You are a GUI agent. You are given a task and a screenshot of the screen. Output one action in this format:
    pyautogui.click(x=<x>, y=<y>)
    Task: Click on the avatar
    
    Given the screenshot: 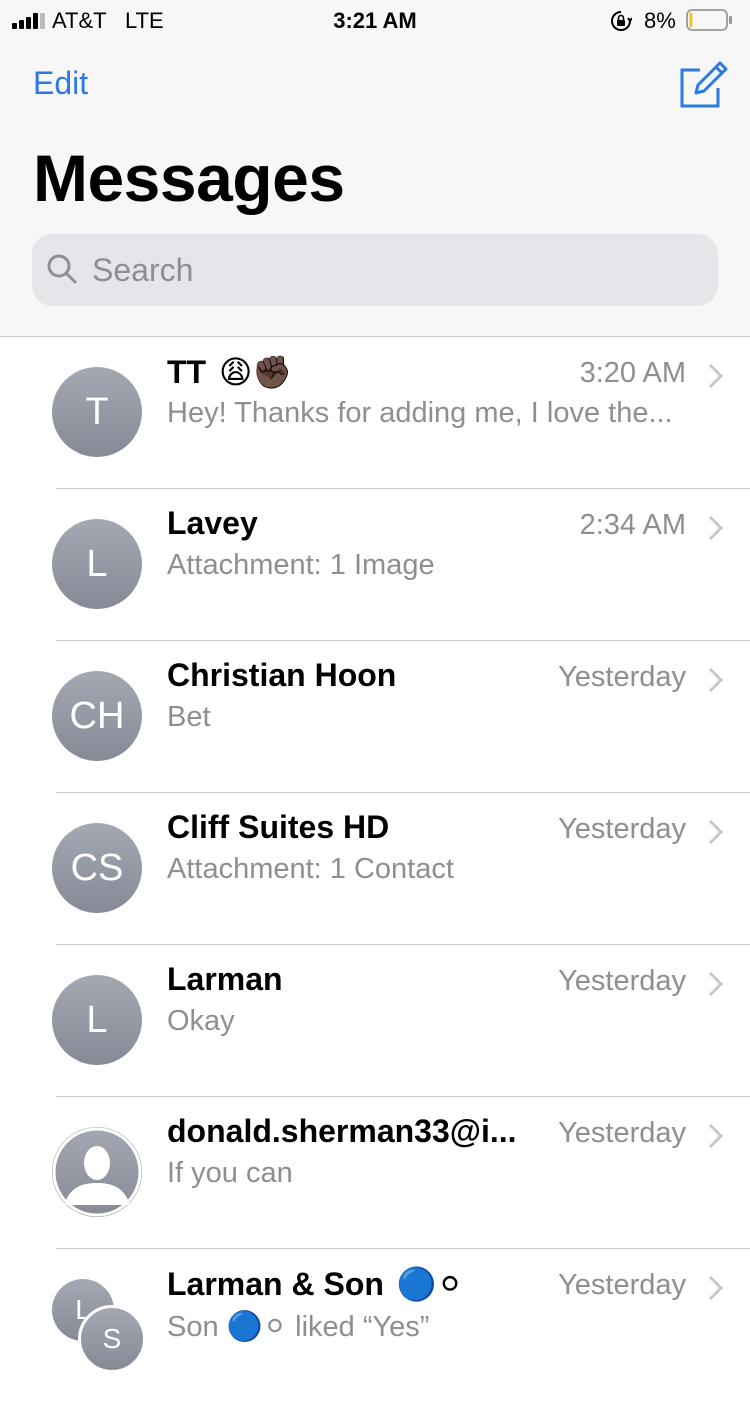 What is the action you would take?
    pyautogui.click(x=97, y=1172)
    